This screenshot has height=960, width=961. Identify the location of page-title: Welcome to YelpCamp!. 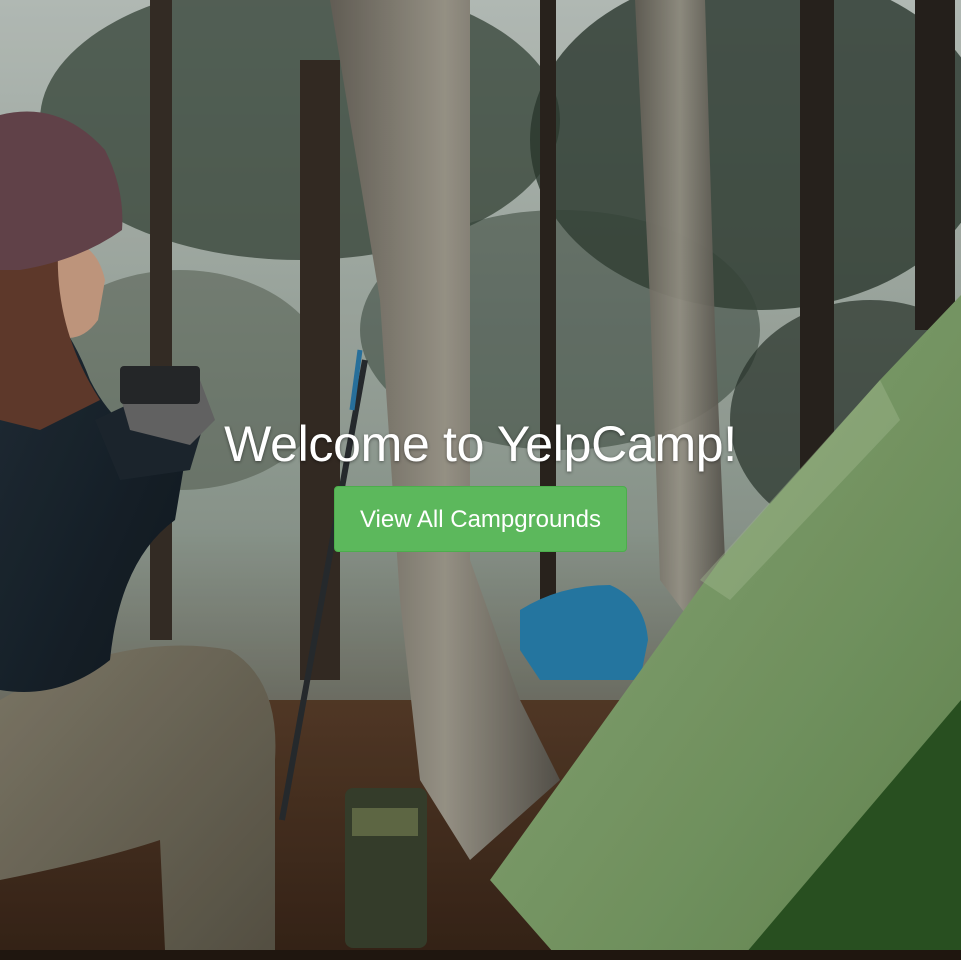
(480, 444).